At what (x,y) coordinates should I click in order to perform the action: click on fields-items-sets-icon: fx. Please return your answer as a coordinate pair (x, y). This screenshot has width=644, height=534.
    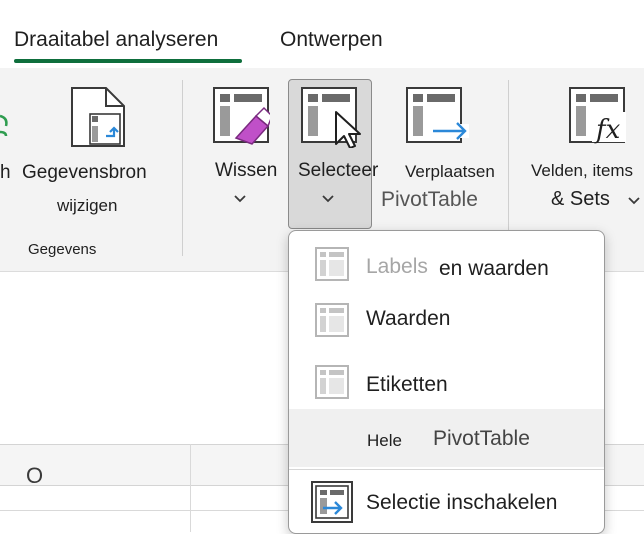
    Looking at the image, I should click on (599, 119).